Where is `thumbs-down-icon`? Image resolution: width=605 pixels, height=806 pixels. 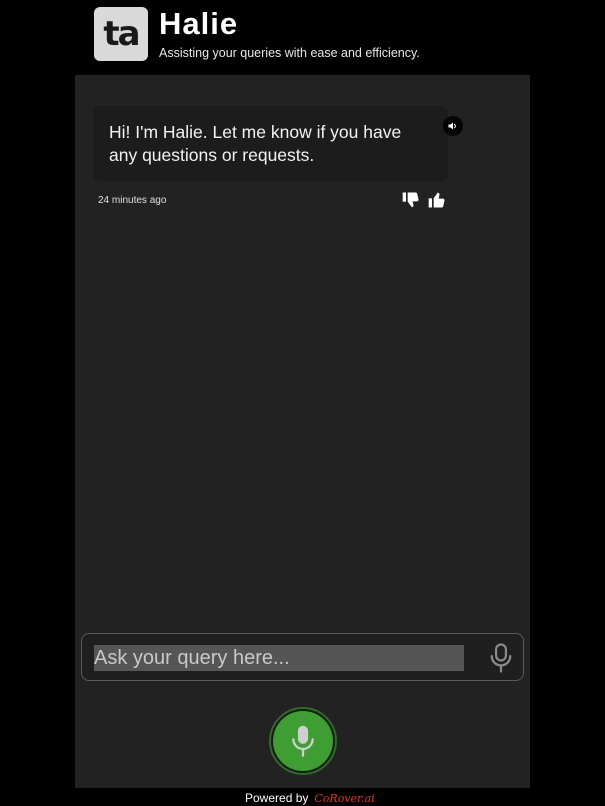 thumbs-down-icon is located at coordinates (411, 200).